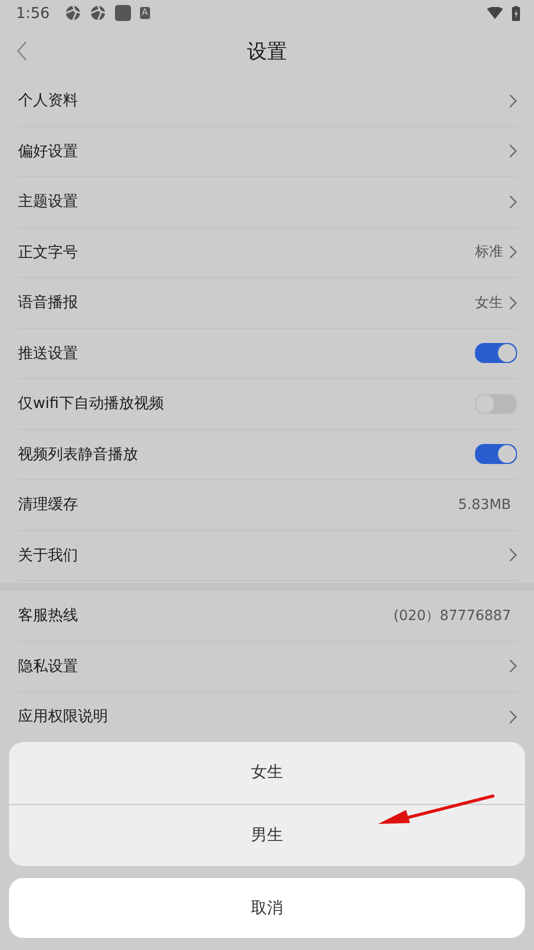 The height and width of the screenshot is (950, 534). What do you see at coordinates (489, 252) in the screenshot?
I see `setting-value: 标准` at bounding box center [489, 252].